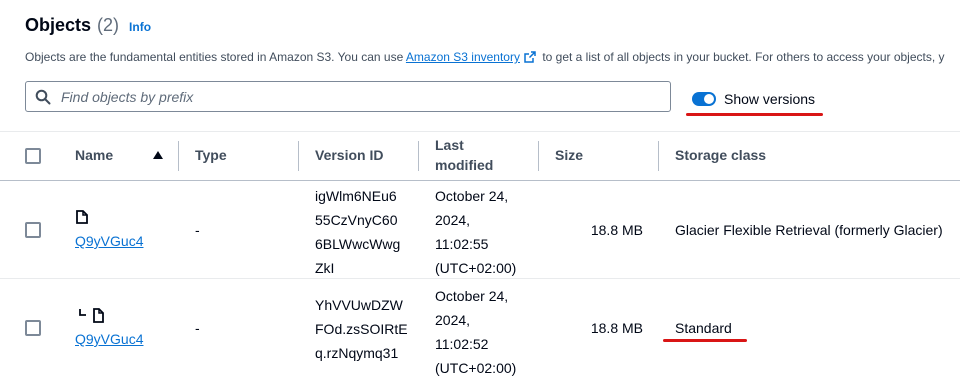  What do you see at coordinates (480, 278) in the screenshot?
I see `row-divider` at bounding box center [480, 278].